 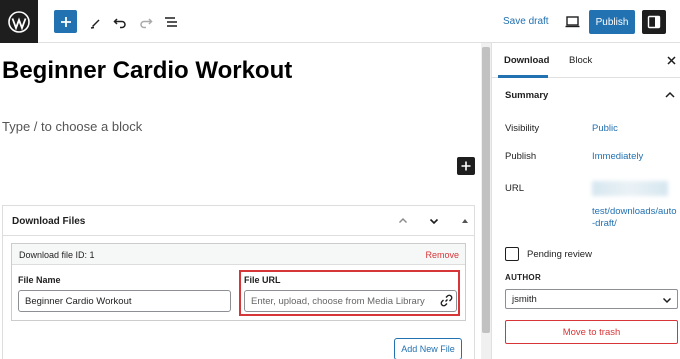 What do you see at coordinates (526, 95) in the screenshot?
I see `summary-panel-title: Summary` at bounding box center [526, 95].